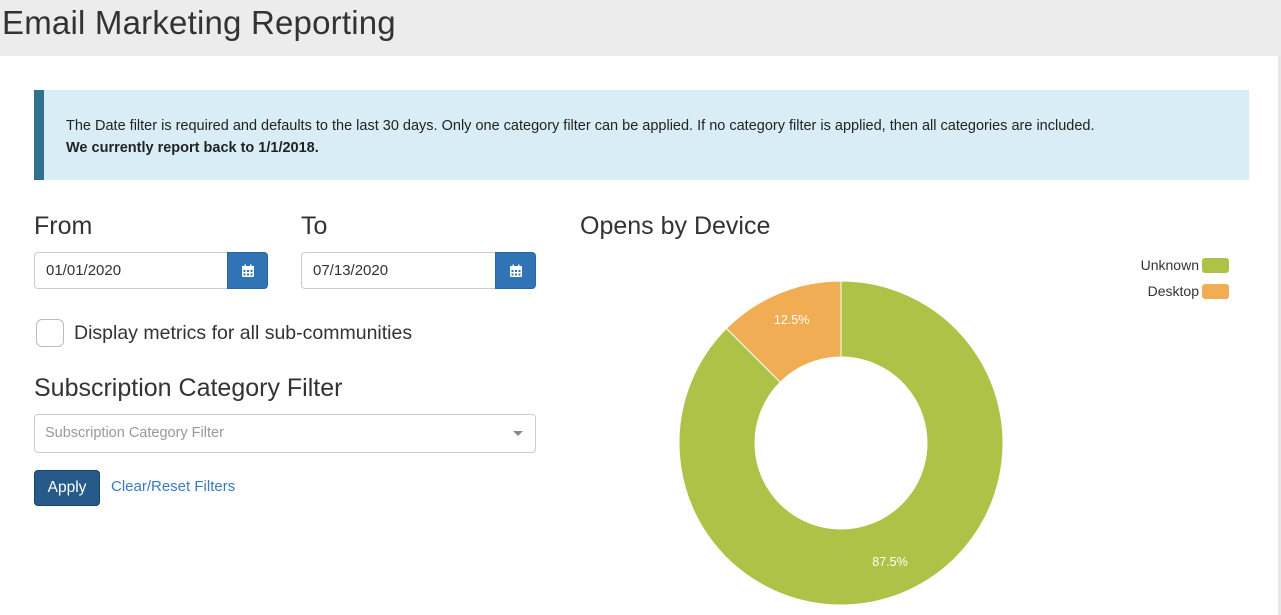 This screenshot has width=1281, height=615. Describe the element at coordinates (889, 562) in the screenshot. I see `slice-label-unknown: 87.5%` at that location.